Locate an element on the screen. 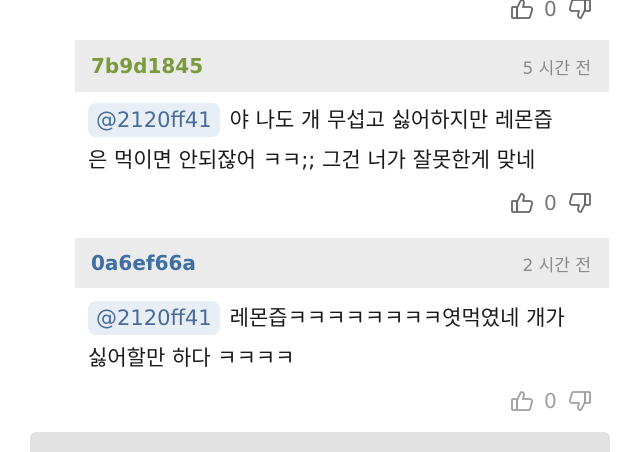  reply-text-line2: 은 먹이면 안되잖어 ㅋㅋ;; 그건 너가 잘못한게 맞네 is located at coordinates (312, 160).